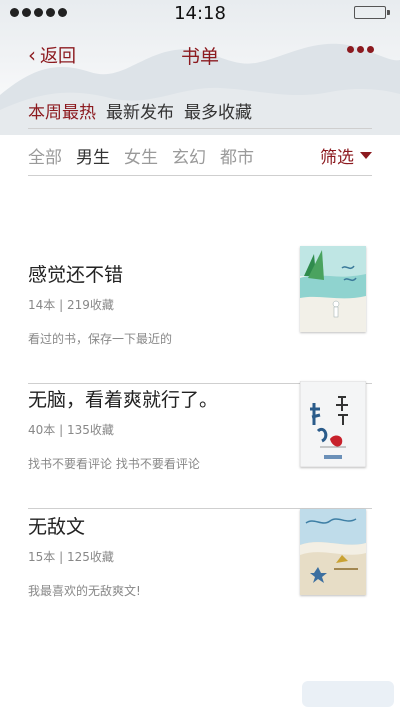 Image resolution: width=400 pixels, height=711 pixels. What do you see at coordinates (123, 400) in the screenshot?
I see `list-title: 无脑，看着爽就行了。` at bounding box center [123, 400].